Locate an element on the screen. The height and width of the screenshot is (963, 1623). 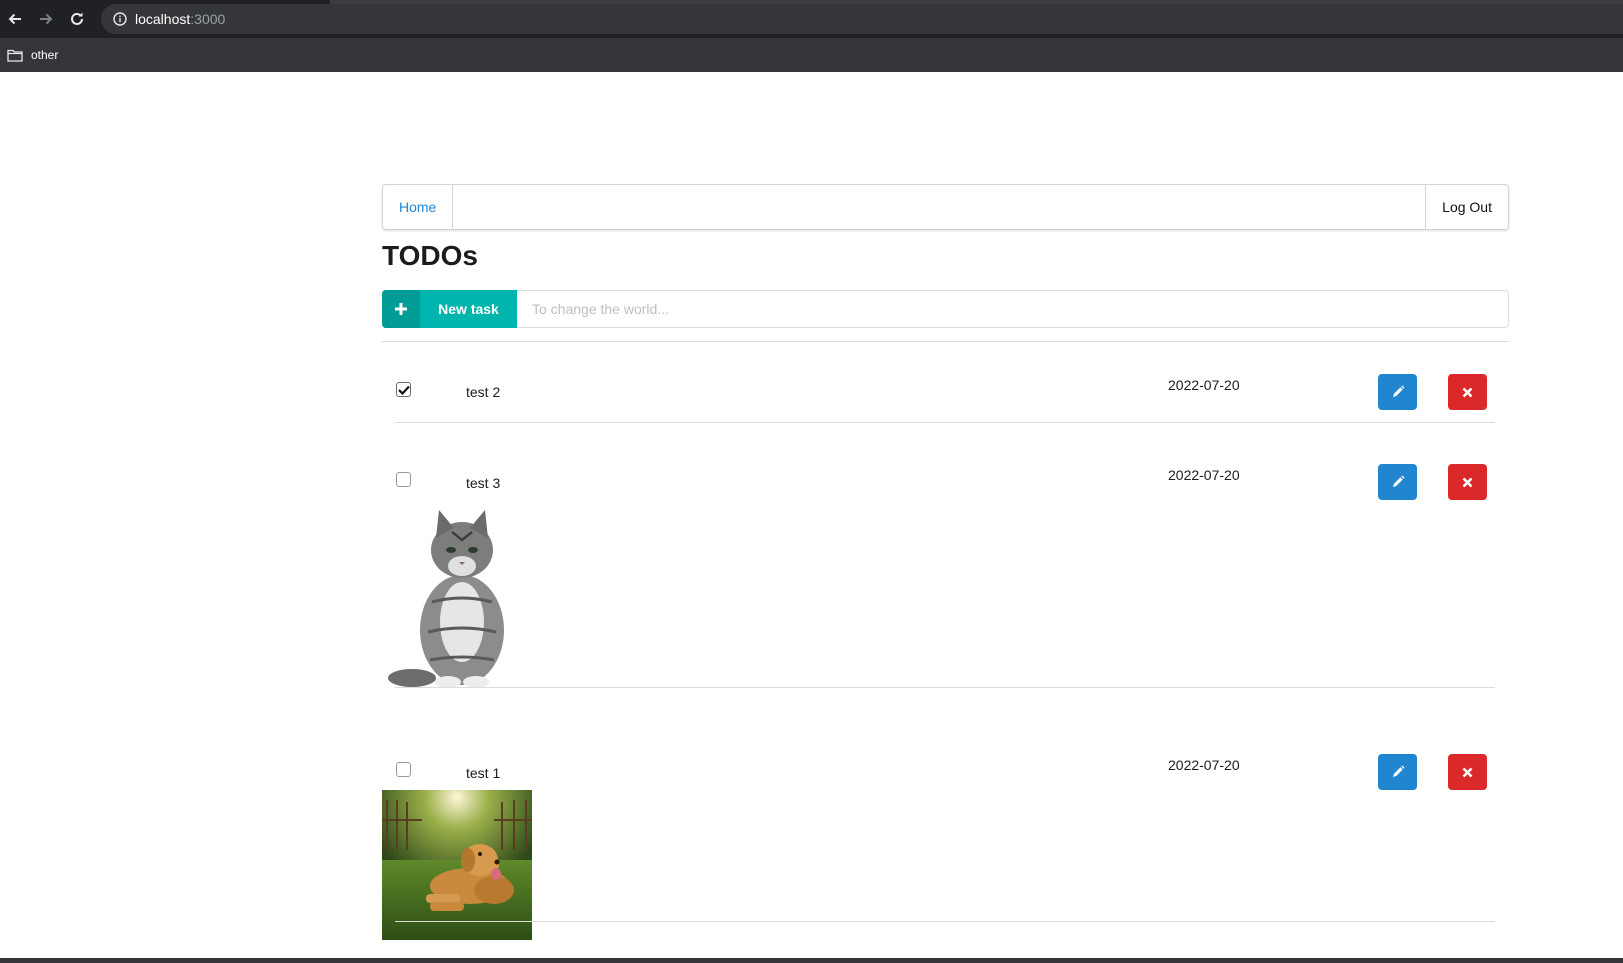
reload-button is located at coordinates (77, 19).